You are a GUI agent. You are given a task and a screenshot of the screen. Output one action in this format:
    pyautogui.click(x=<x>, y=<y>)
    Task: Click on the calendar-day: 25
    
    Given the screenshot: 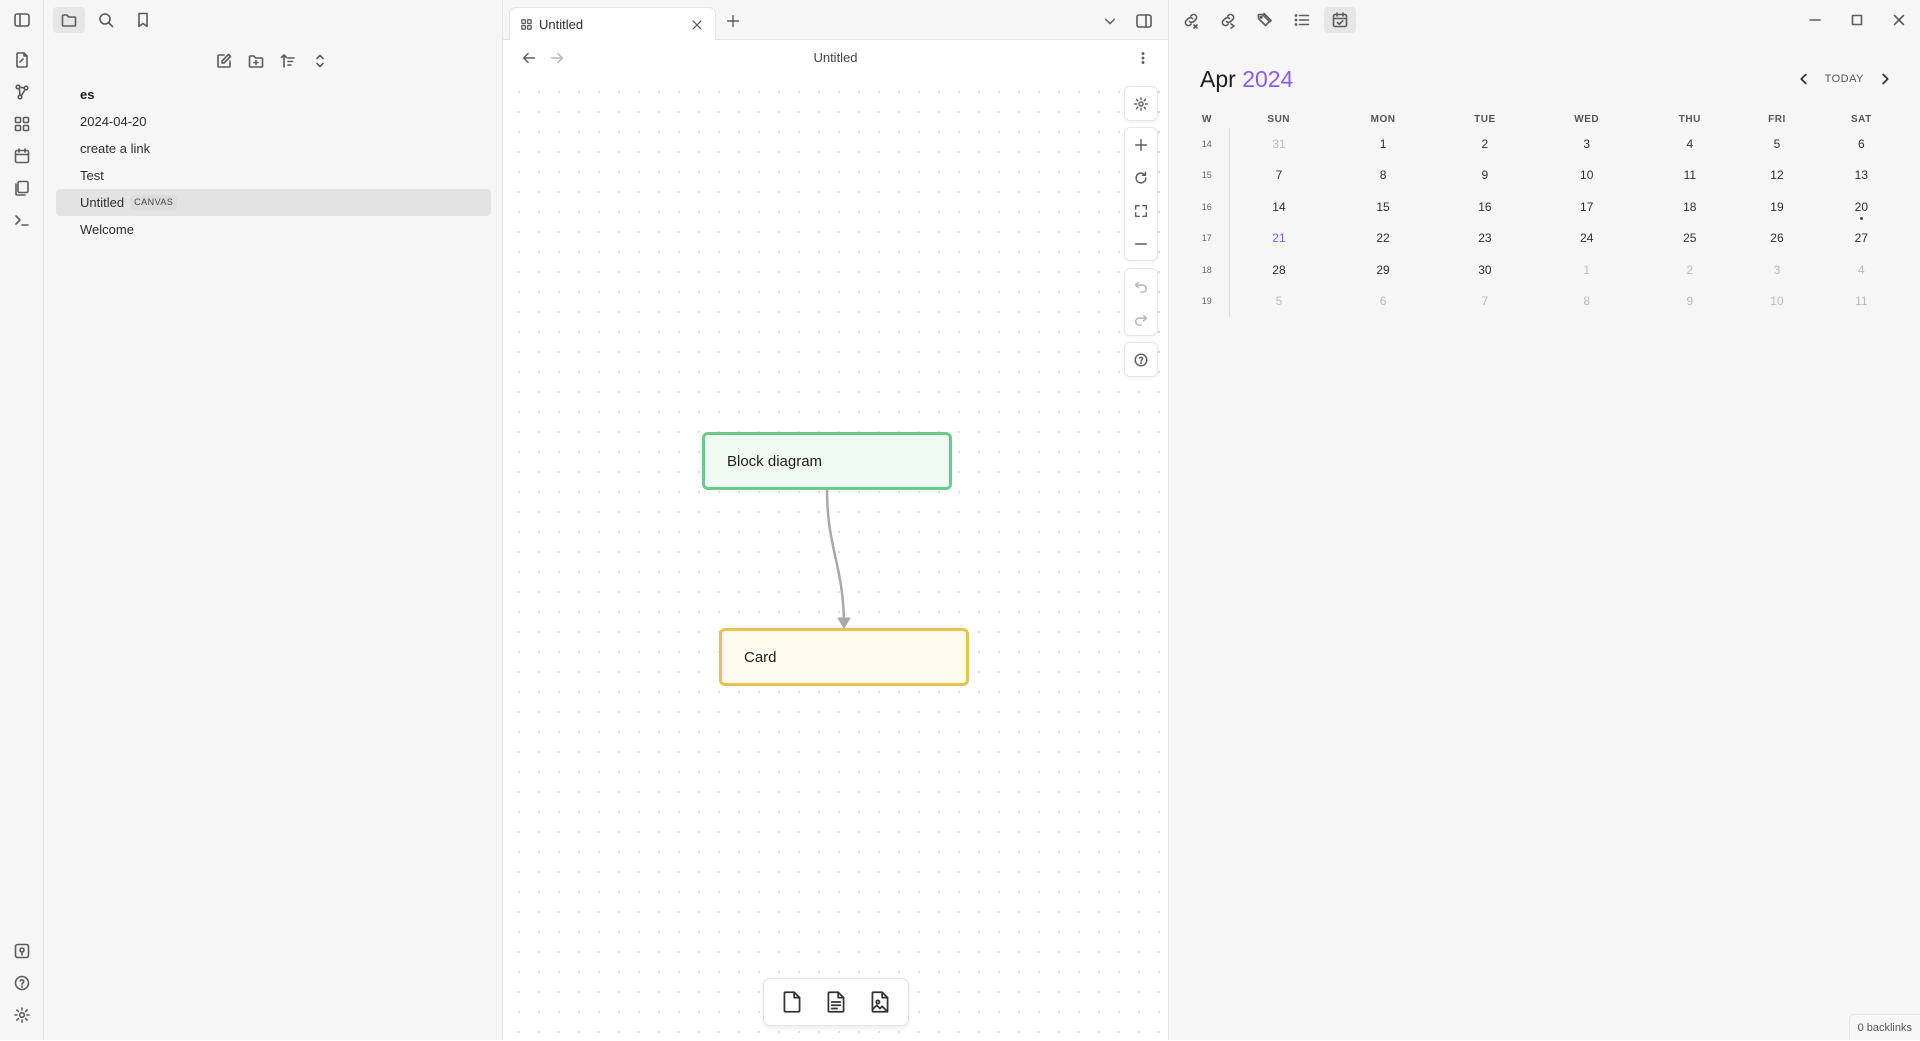 What is the action you would take?
    pyautogui.click(x=1689, y=239)
    